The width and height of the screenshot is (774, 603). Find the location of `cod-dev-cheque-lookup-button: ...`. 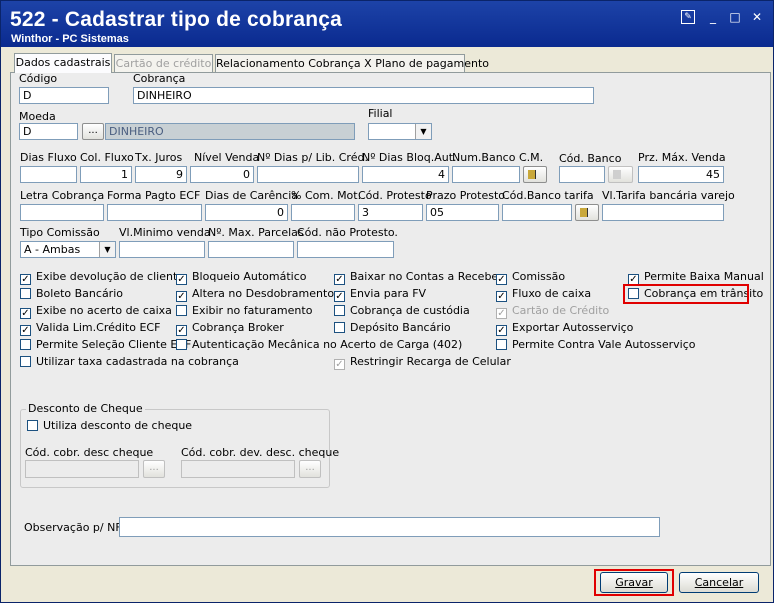

cod-dev-cheque-lookup-button: ... is located at coordinates (310, 469).